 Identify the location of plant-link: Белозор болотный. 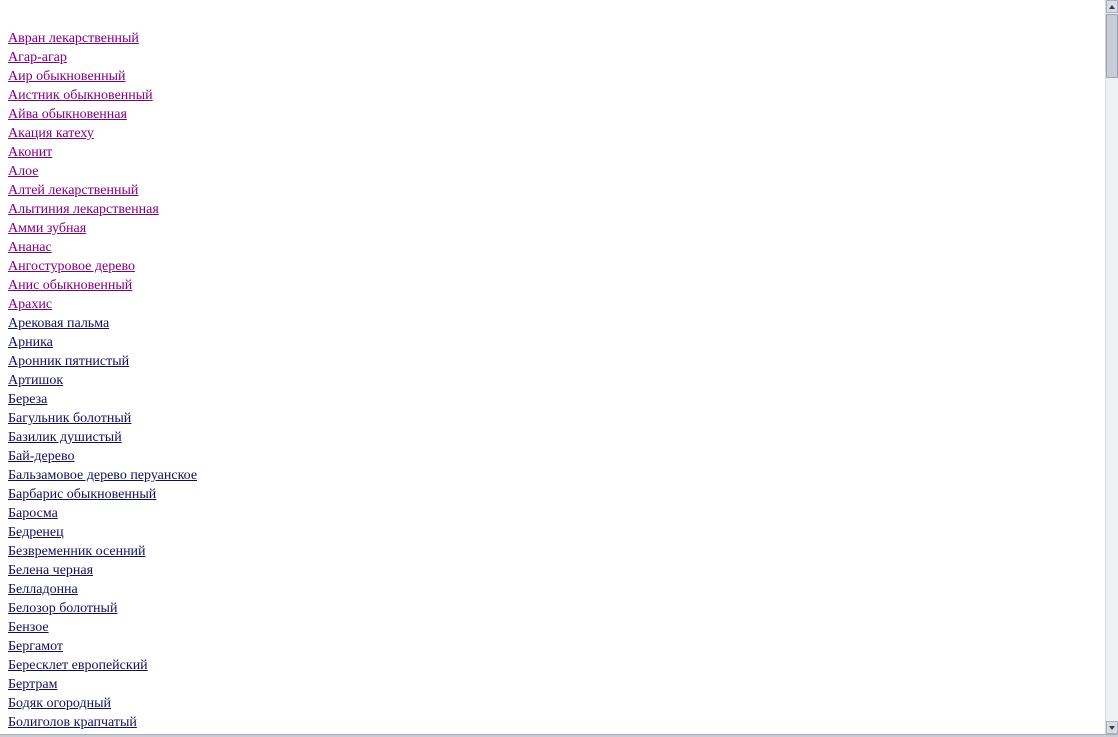
(62, 608).